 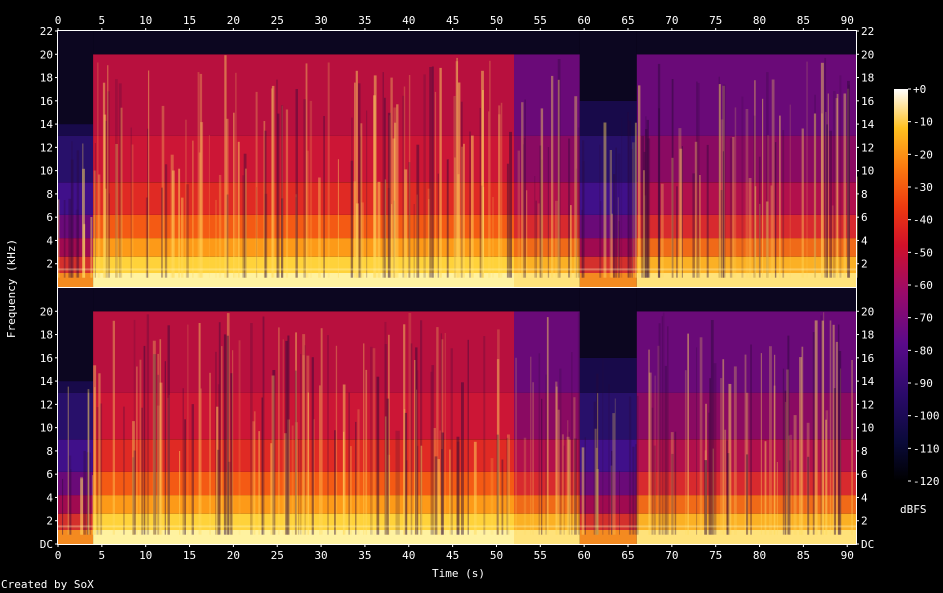 What do you see at coordinates (864, 217) in the screenshot?
I see `y-tick-label-right-top: 6` at bounding box center [864, 217].